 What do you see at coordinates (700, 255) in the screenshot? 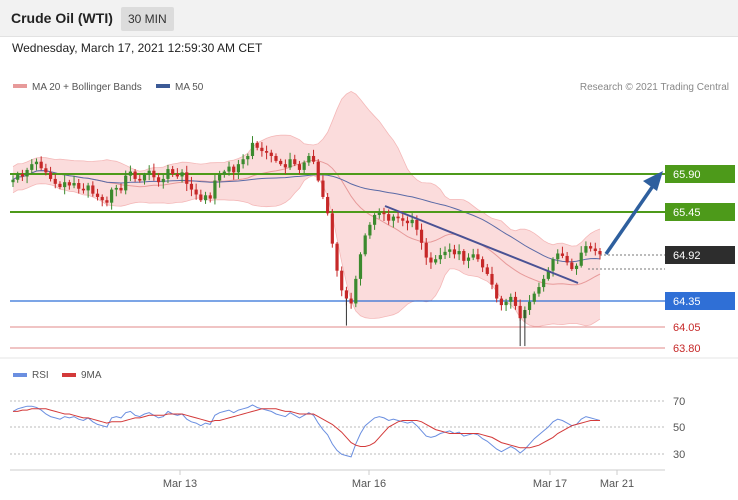
I see `level-tag-64-92: 64.92` at bounding box center [700, 255].